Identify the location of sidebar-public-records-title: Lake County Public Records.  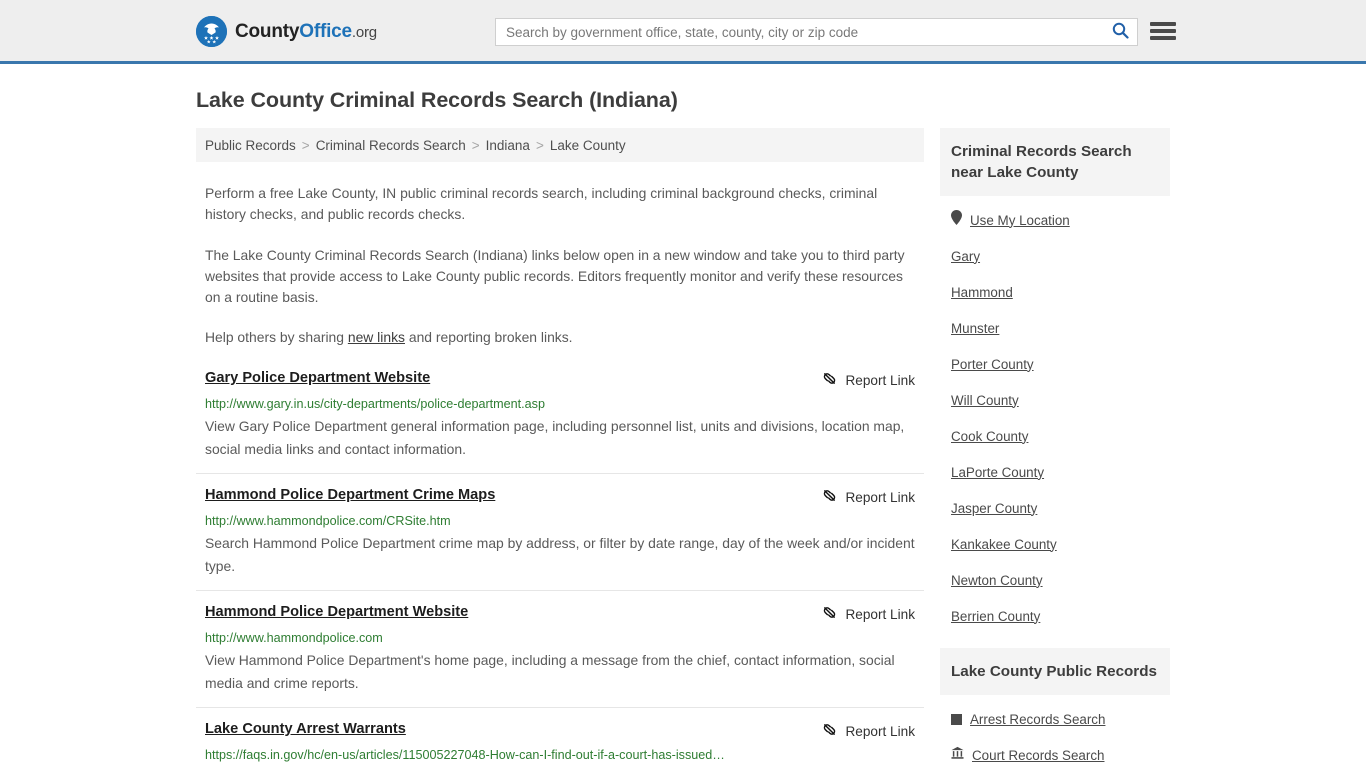
(1055, 671).